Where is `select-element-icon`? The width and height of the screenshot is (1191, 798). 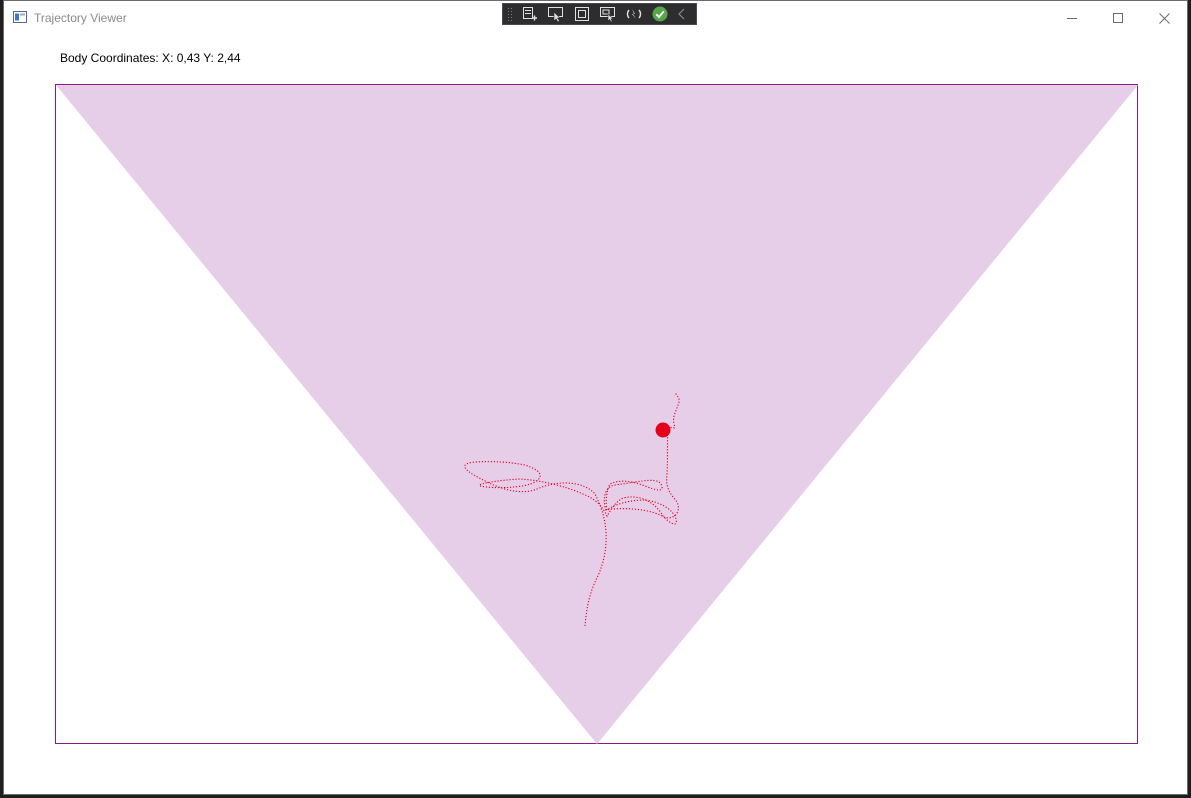 select-element-icon is located at coordinates (555, 14).